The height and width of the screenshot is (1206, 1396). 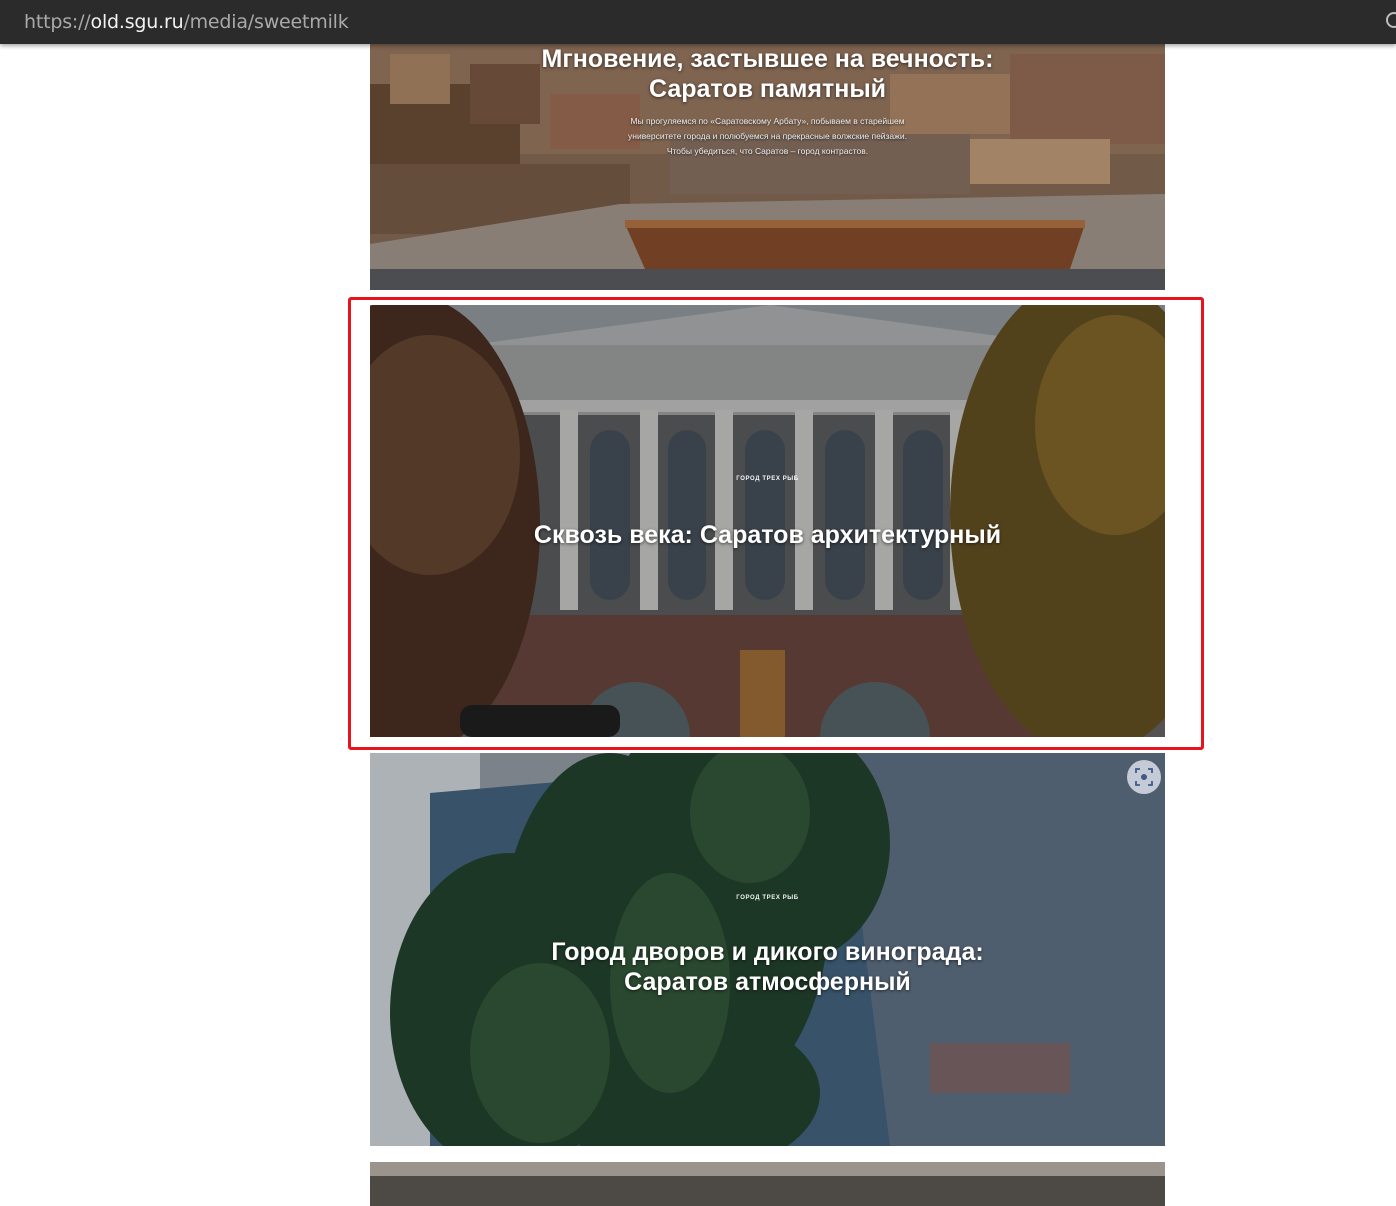 What do you see at coordinates (57, 22) in the screenshot?
I see `url-scheme: https://` at bounding box center [57, 22].